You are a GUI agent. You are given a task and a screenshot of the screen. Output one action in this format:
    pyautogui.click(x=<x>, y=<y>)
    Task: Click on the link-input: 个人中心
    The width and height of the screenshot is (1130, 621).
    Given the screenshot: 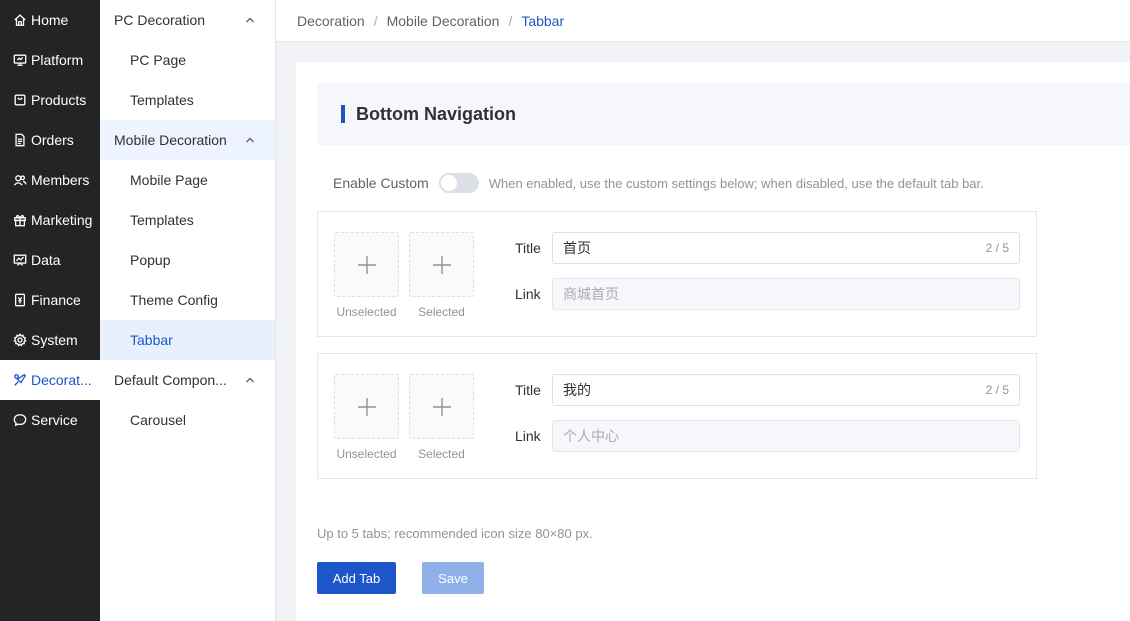 What is the action you would take?
    pyautogui.click(x=786, y=436)
    